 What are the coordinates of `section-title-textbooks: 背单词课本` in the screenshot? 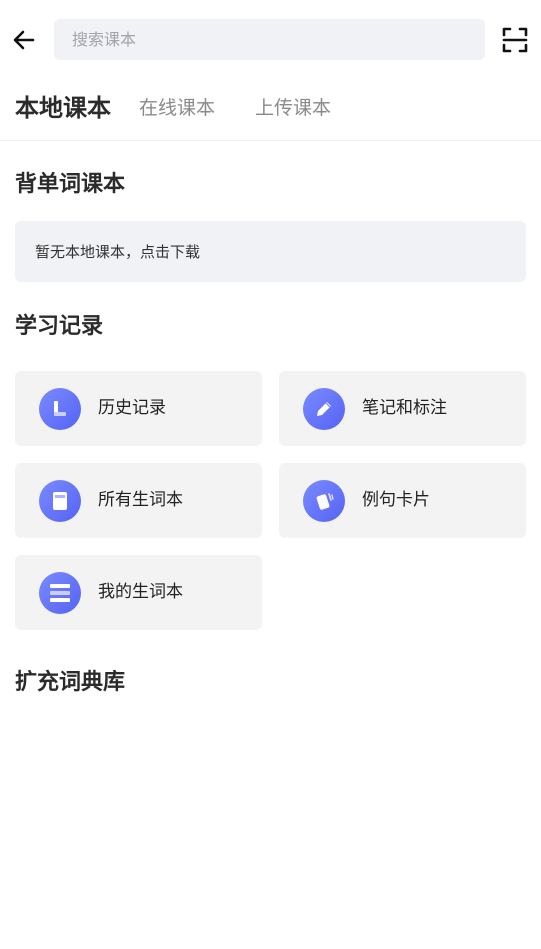 It's located at (70, 184).